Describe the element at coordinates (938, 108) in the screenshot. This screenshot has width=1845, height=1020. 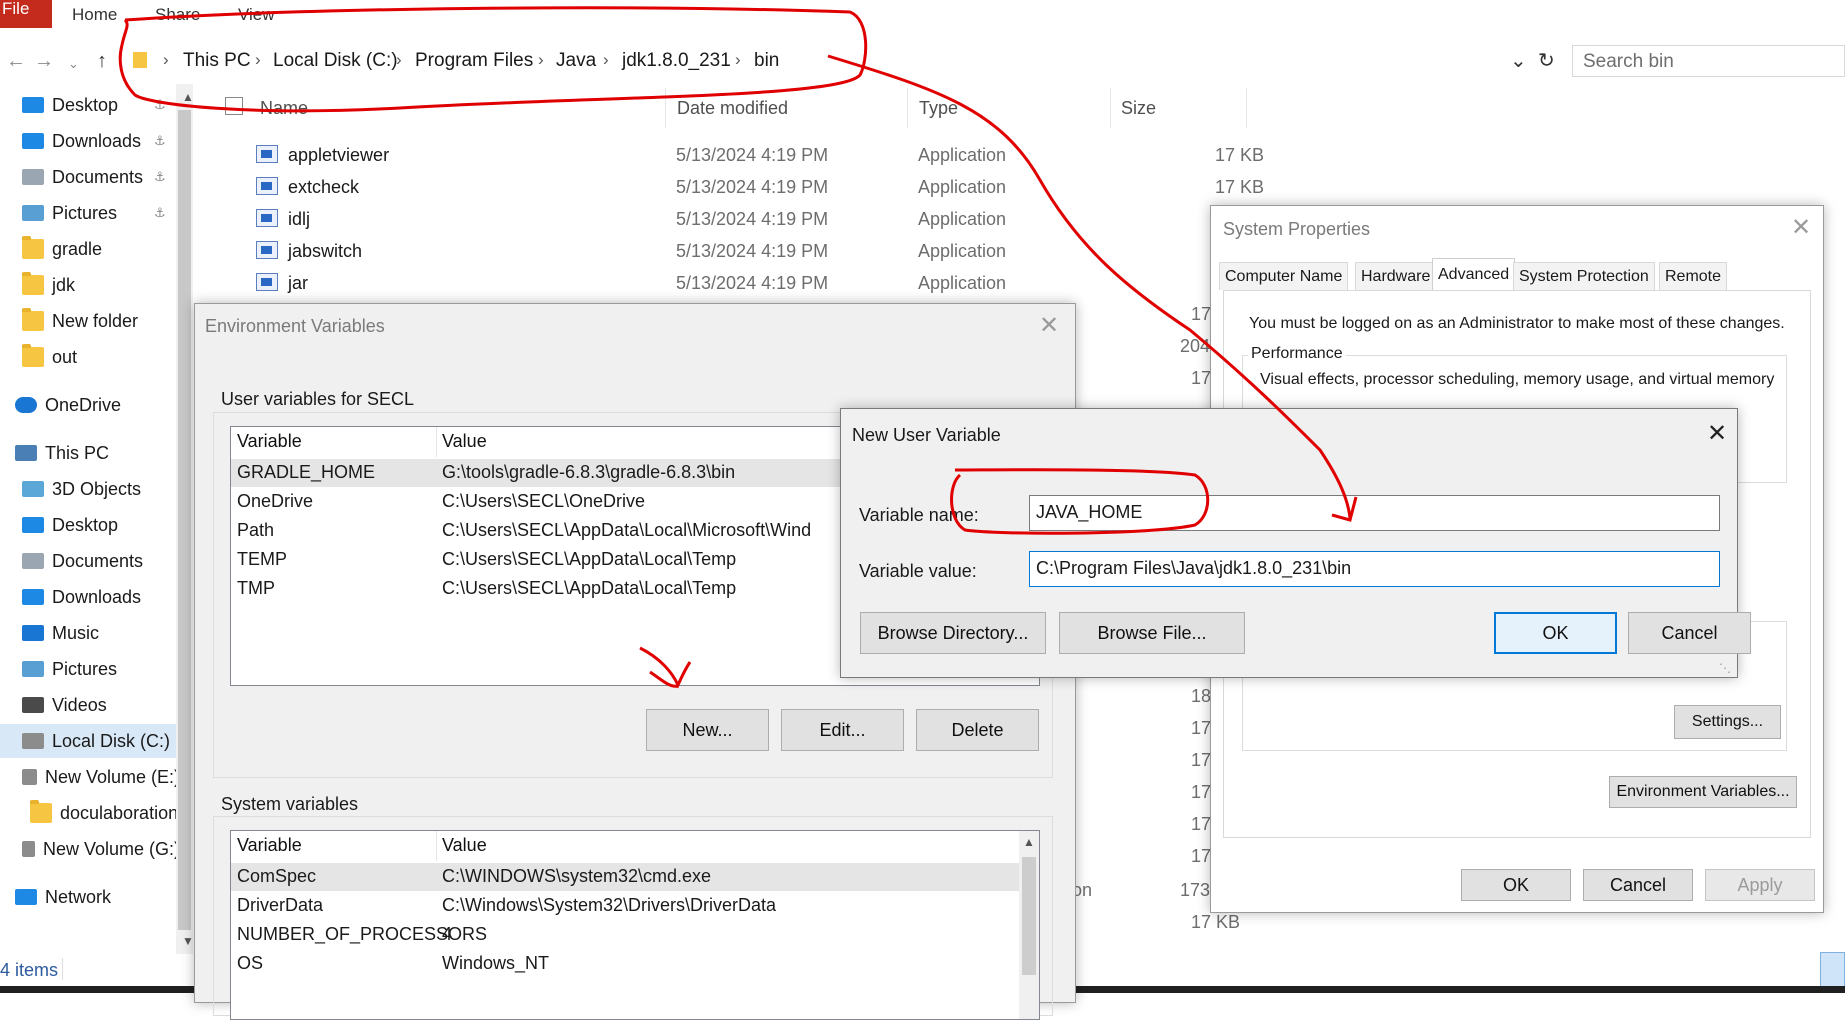
I see `column-type: Type` at that location.